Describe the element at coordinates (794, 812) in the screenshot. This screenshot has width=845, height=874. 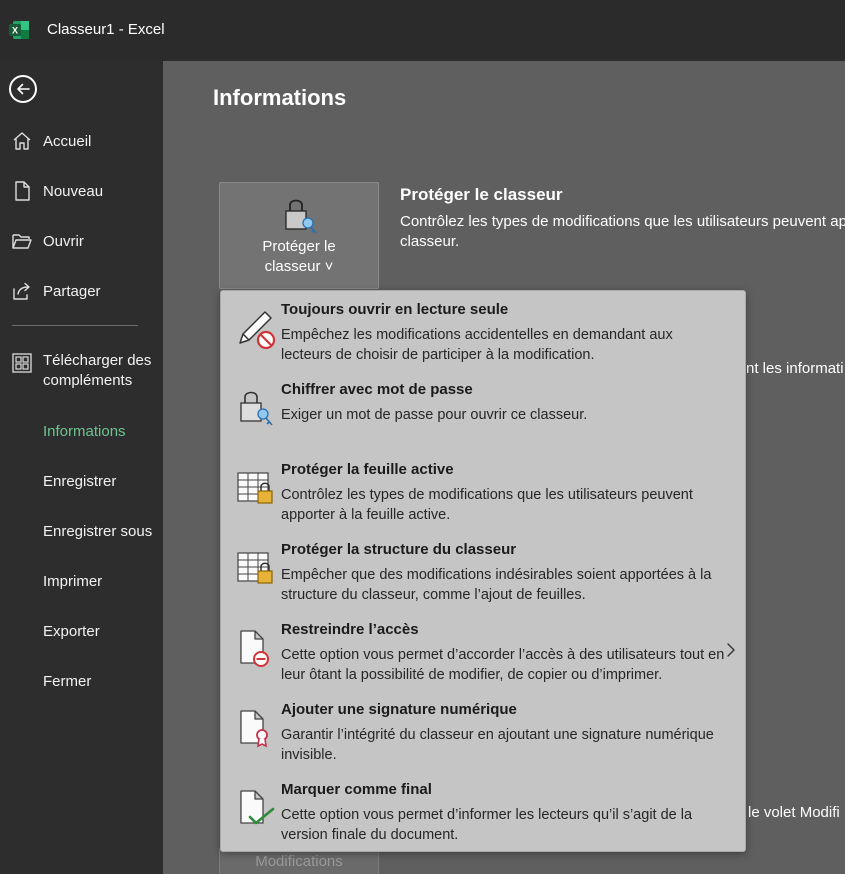
I see `background-text: le volet Modifi` at that location.